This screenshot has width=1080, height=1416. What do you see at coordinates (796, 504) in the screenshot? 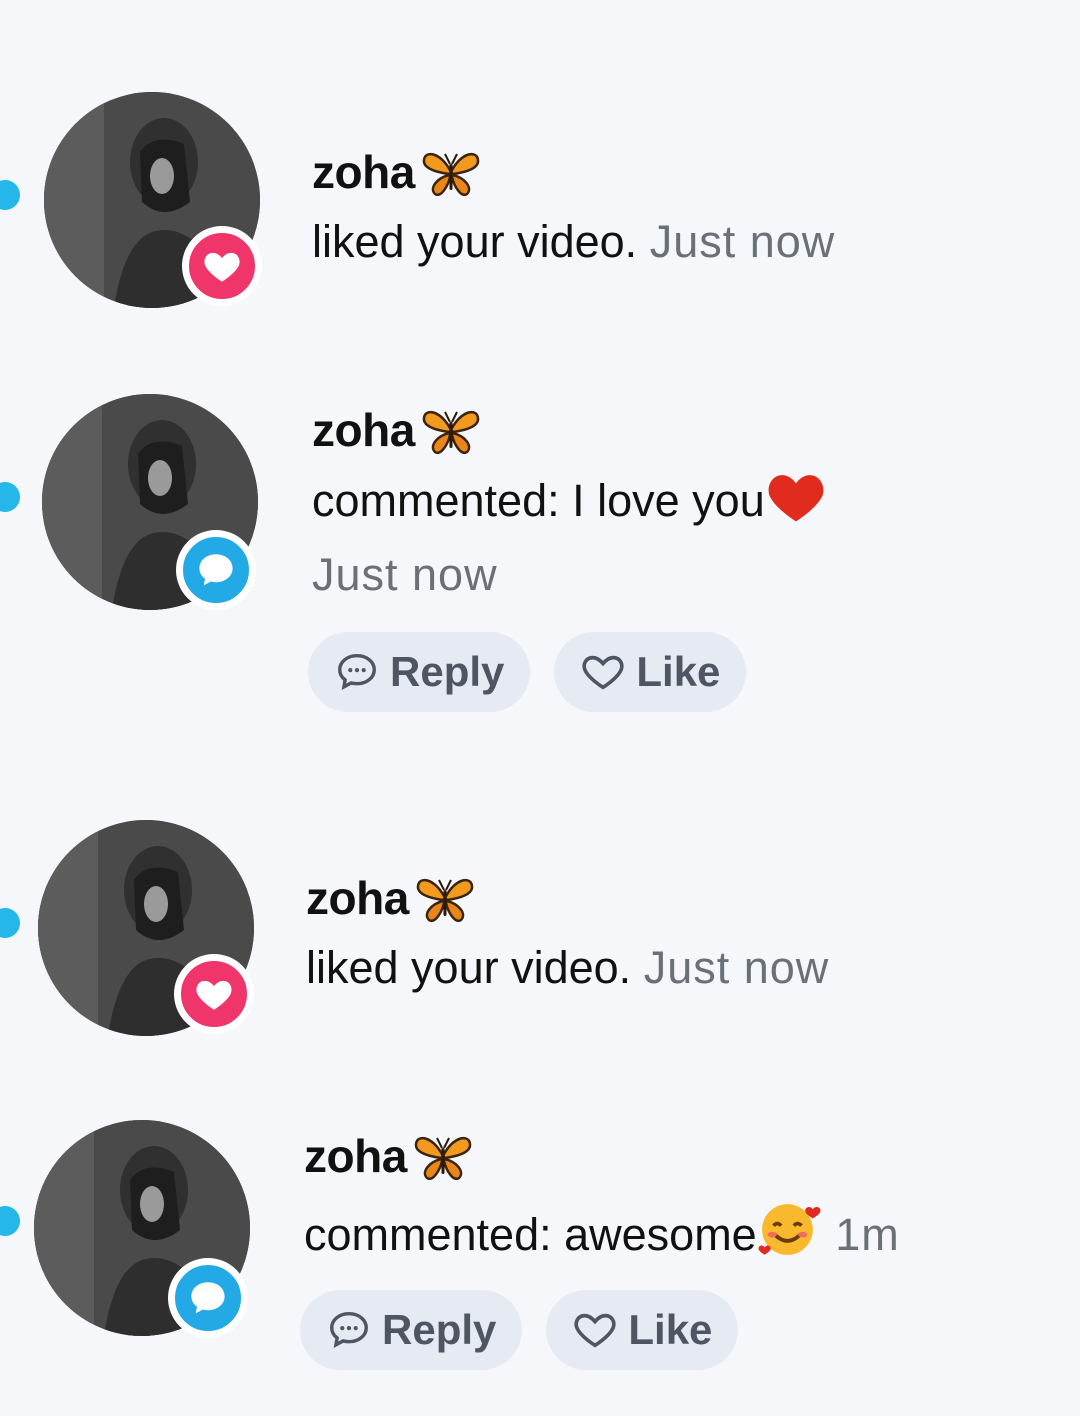
I see `red-heart-icon` at bounding box center [796, 504].